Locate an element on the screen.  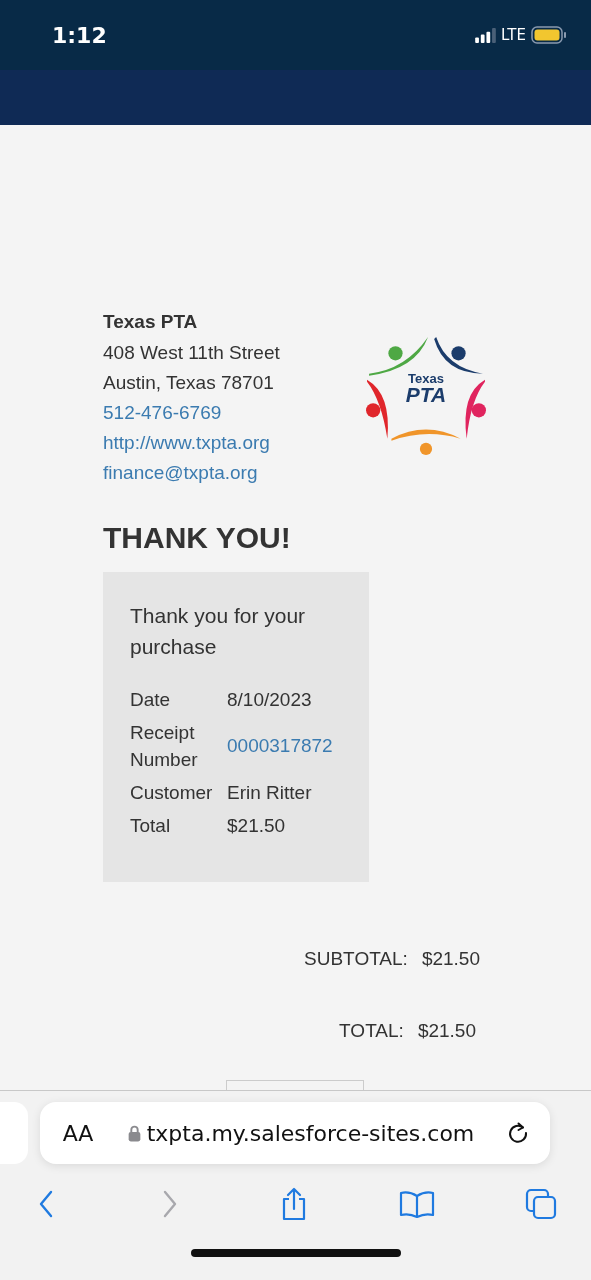
field-value: Erin Ritter is located at coordinates (270, 792).